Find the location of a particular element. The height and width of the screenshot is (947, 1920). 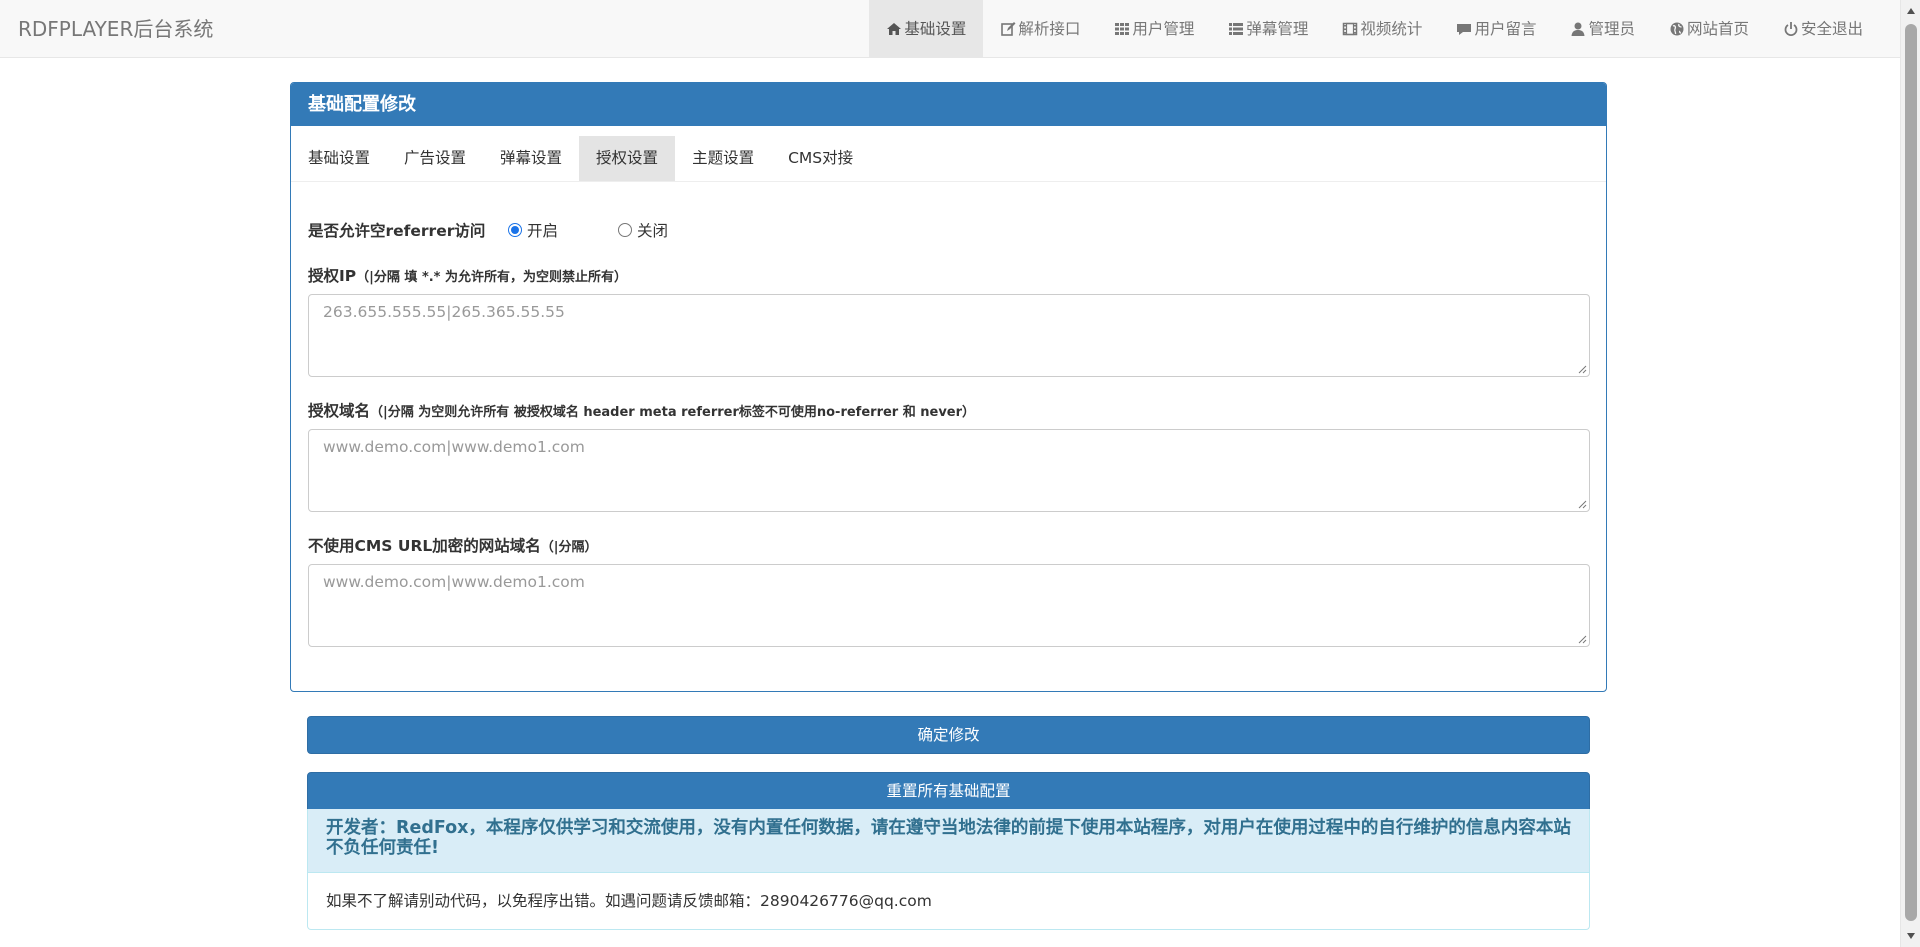

referrer-radio-on: 开启 is located at coordinates (533, 230).